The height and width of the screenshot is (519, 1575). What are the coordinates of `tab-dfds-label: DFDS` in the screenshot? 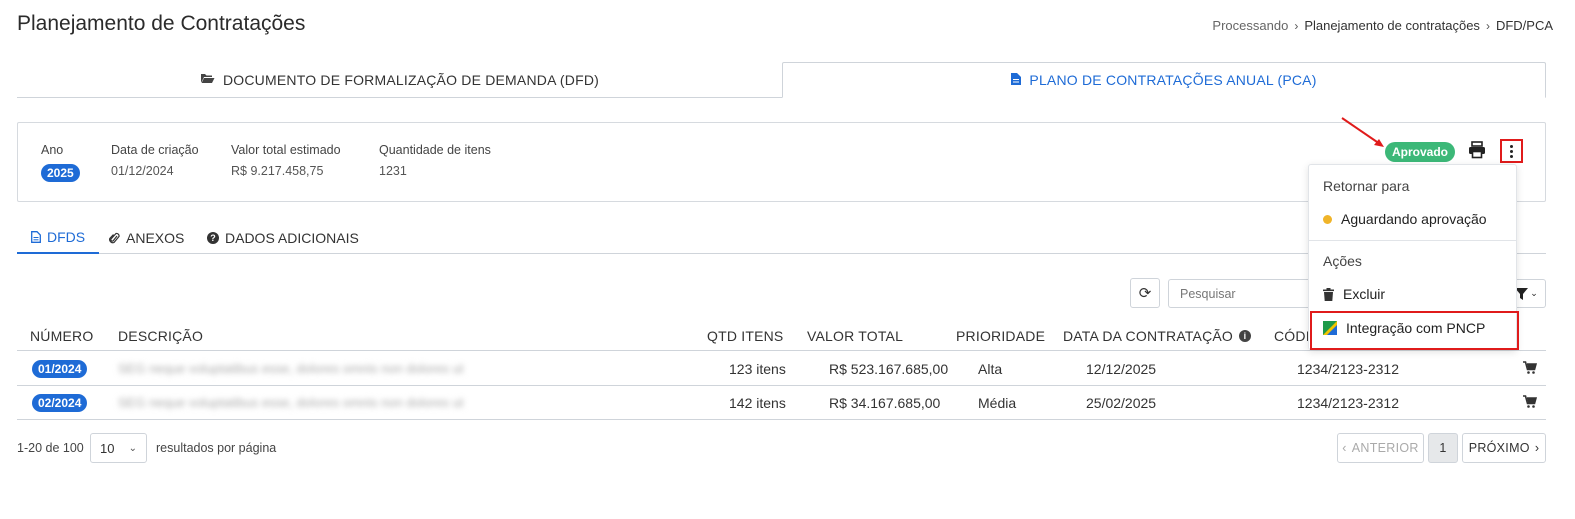 It's located at (66, 237).